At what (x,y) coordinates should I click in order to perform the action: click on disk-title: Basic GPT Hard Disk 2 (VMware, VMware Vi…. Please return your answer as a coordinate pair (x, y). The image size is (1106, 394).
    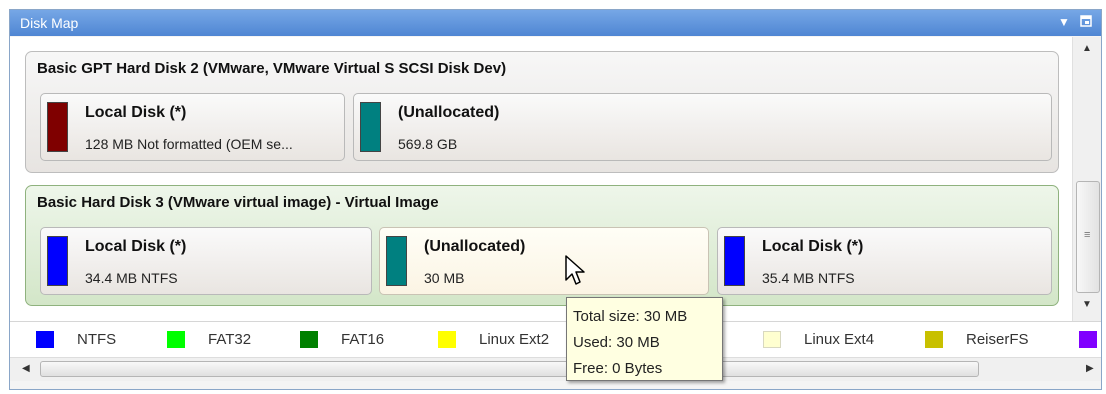
    Looking at the image, I should click on (272, 68).